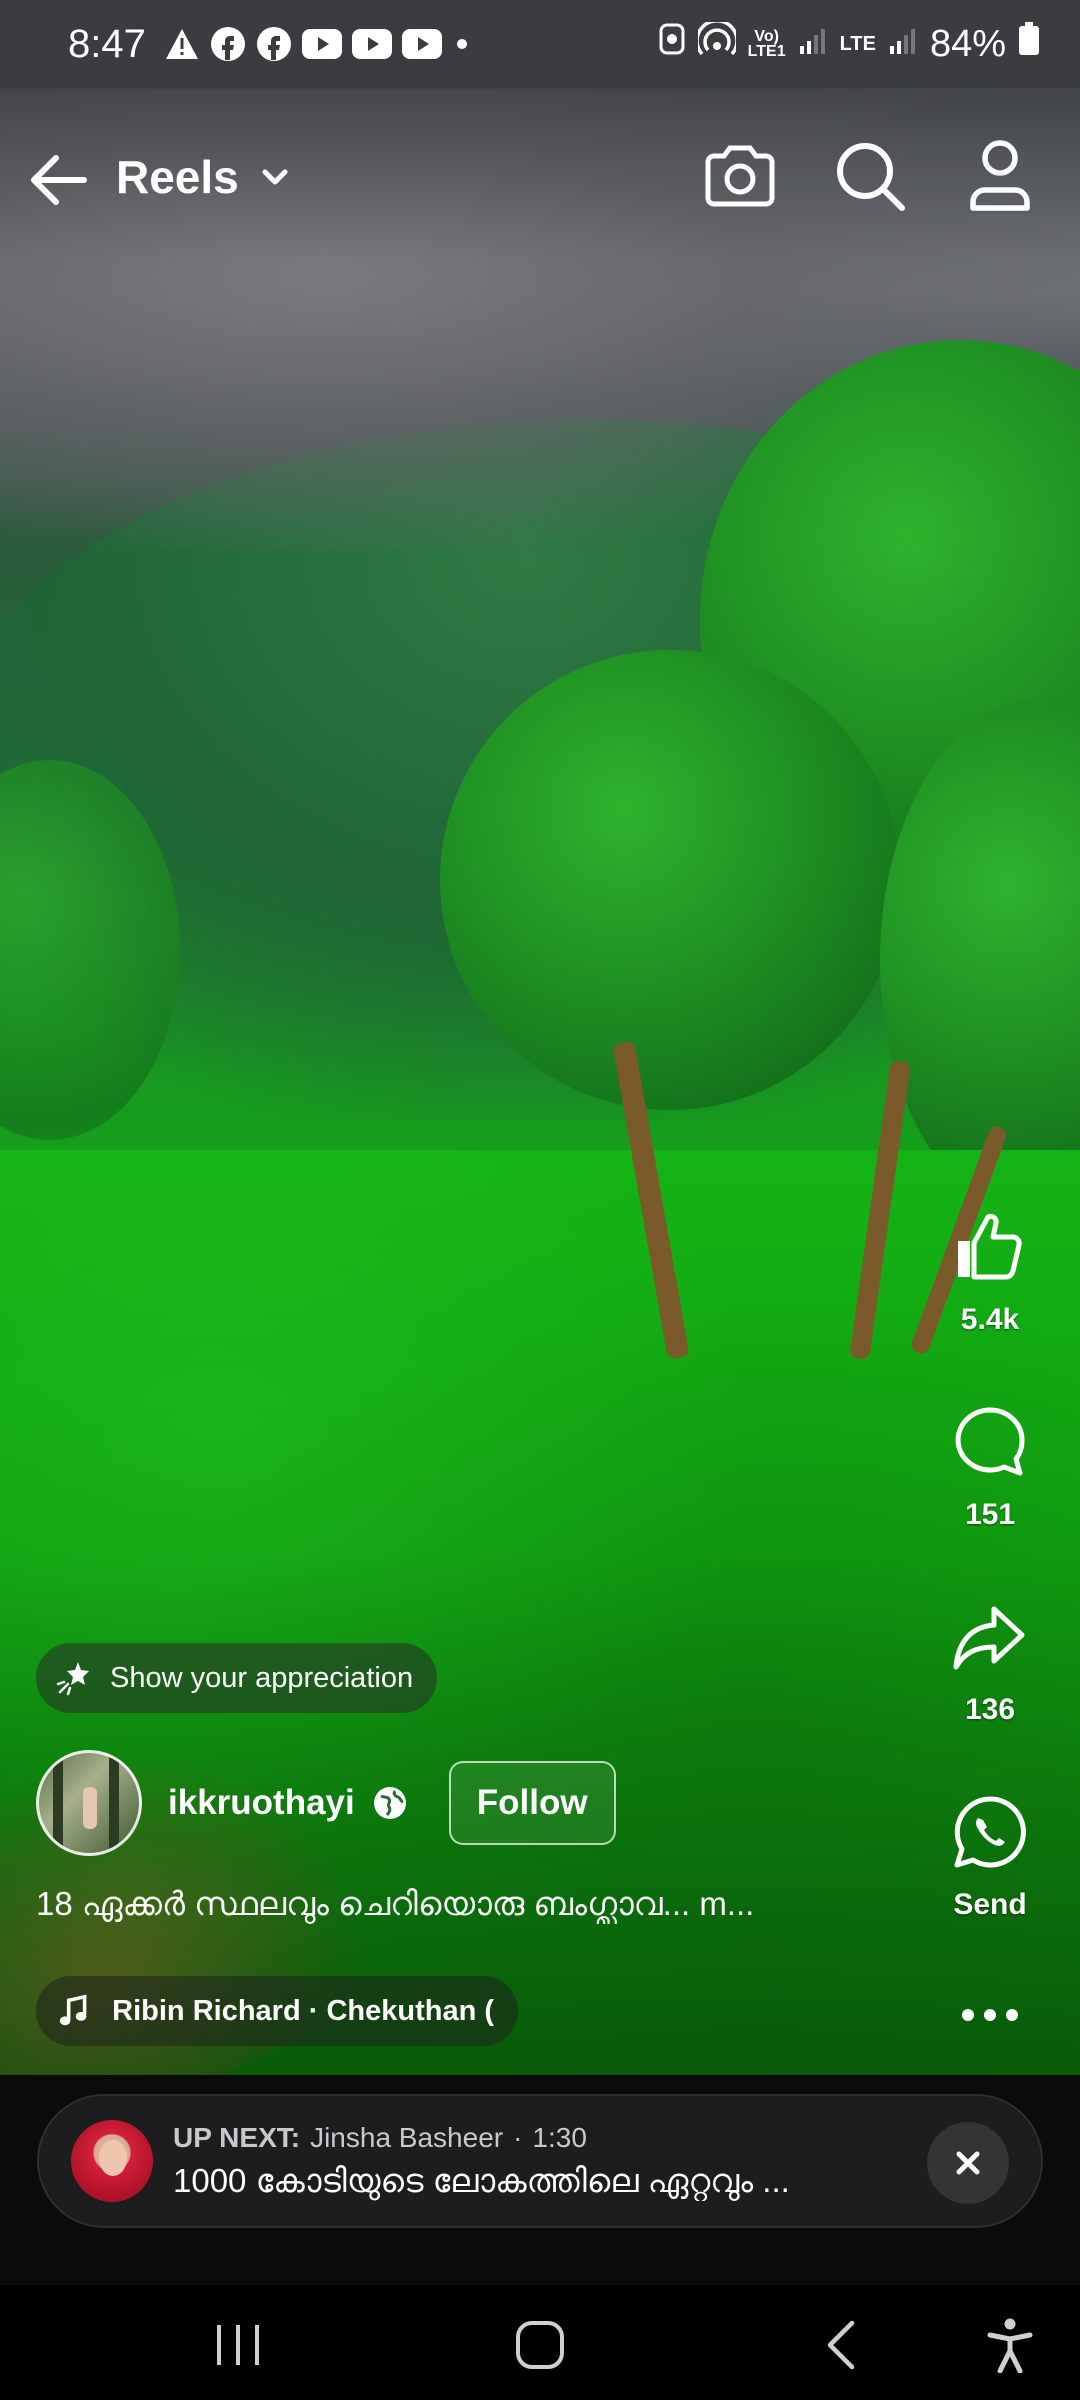 The image size is (1080, 2400). I want to click on share-button, so click(990, 1637).